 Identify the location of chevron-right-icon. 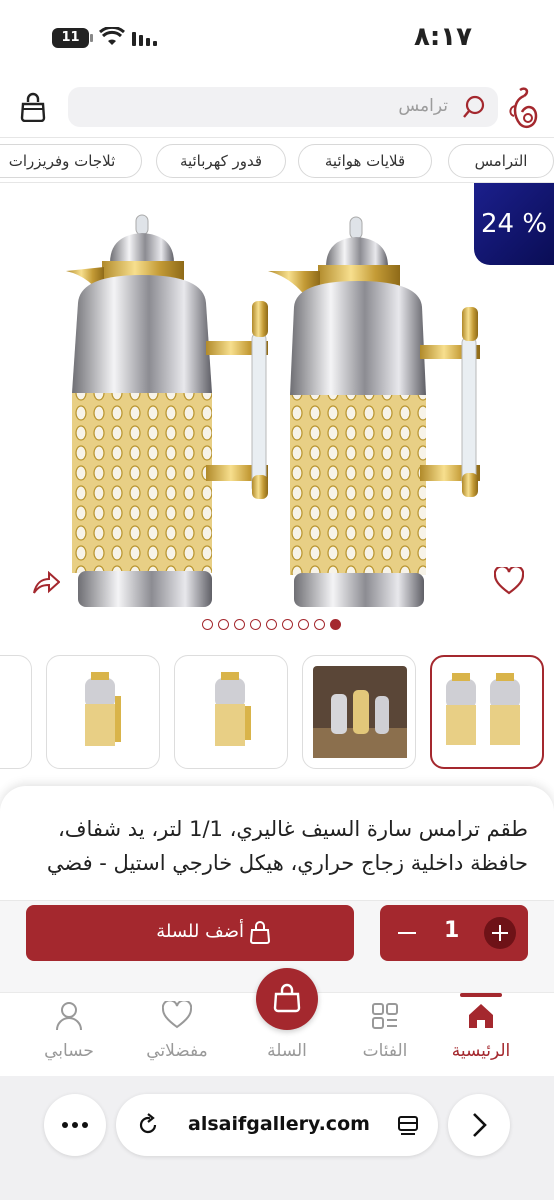
(480, 1125).